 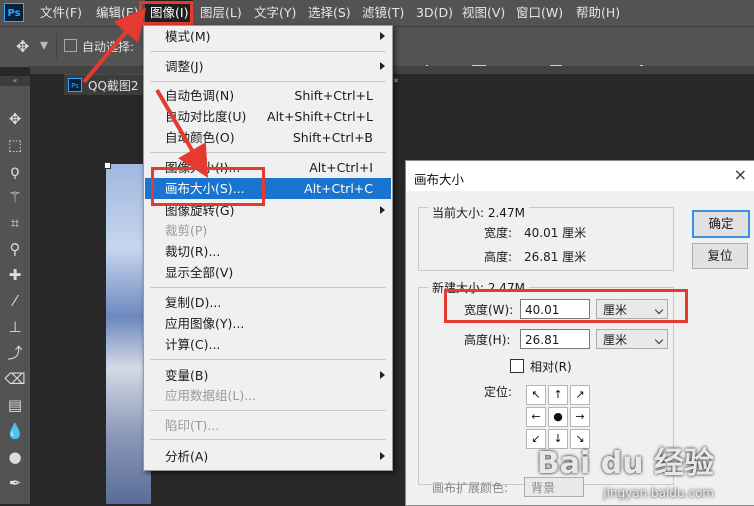 I want to click on baidu-watermark-logo: Bai du 经验, so click(x=625, y=463).